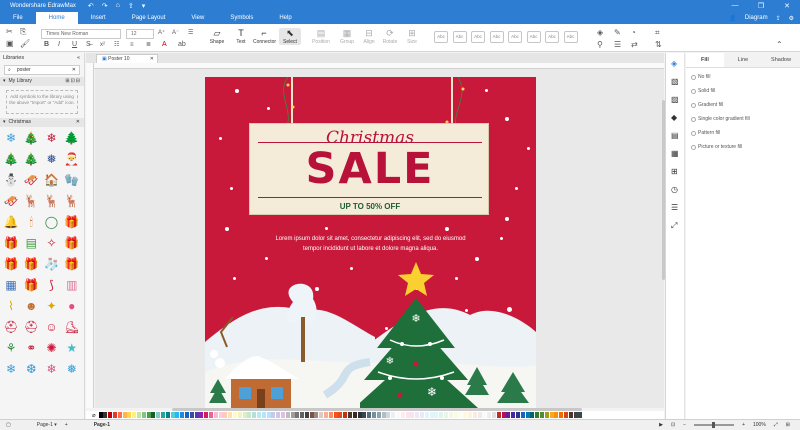  What do you see at coordinates (31, 306) in the screenshot?
I see `symbol-gingerbread: ☻` at bounding box center [31, 306].